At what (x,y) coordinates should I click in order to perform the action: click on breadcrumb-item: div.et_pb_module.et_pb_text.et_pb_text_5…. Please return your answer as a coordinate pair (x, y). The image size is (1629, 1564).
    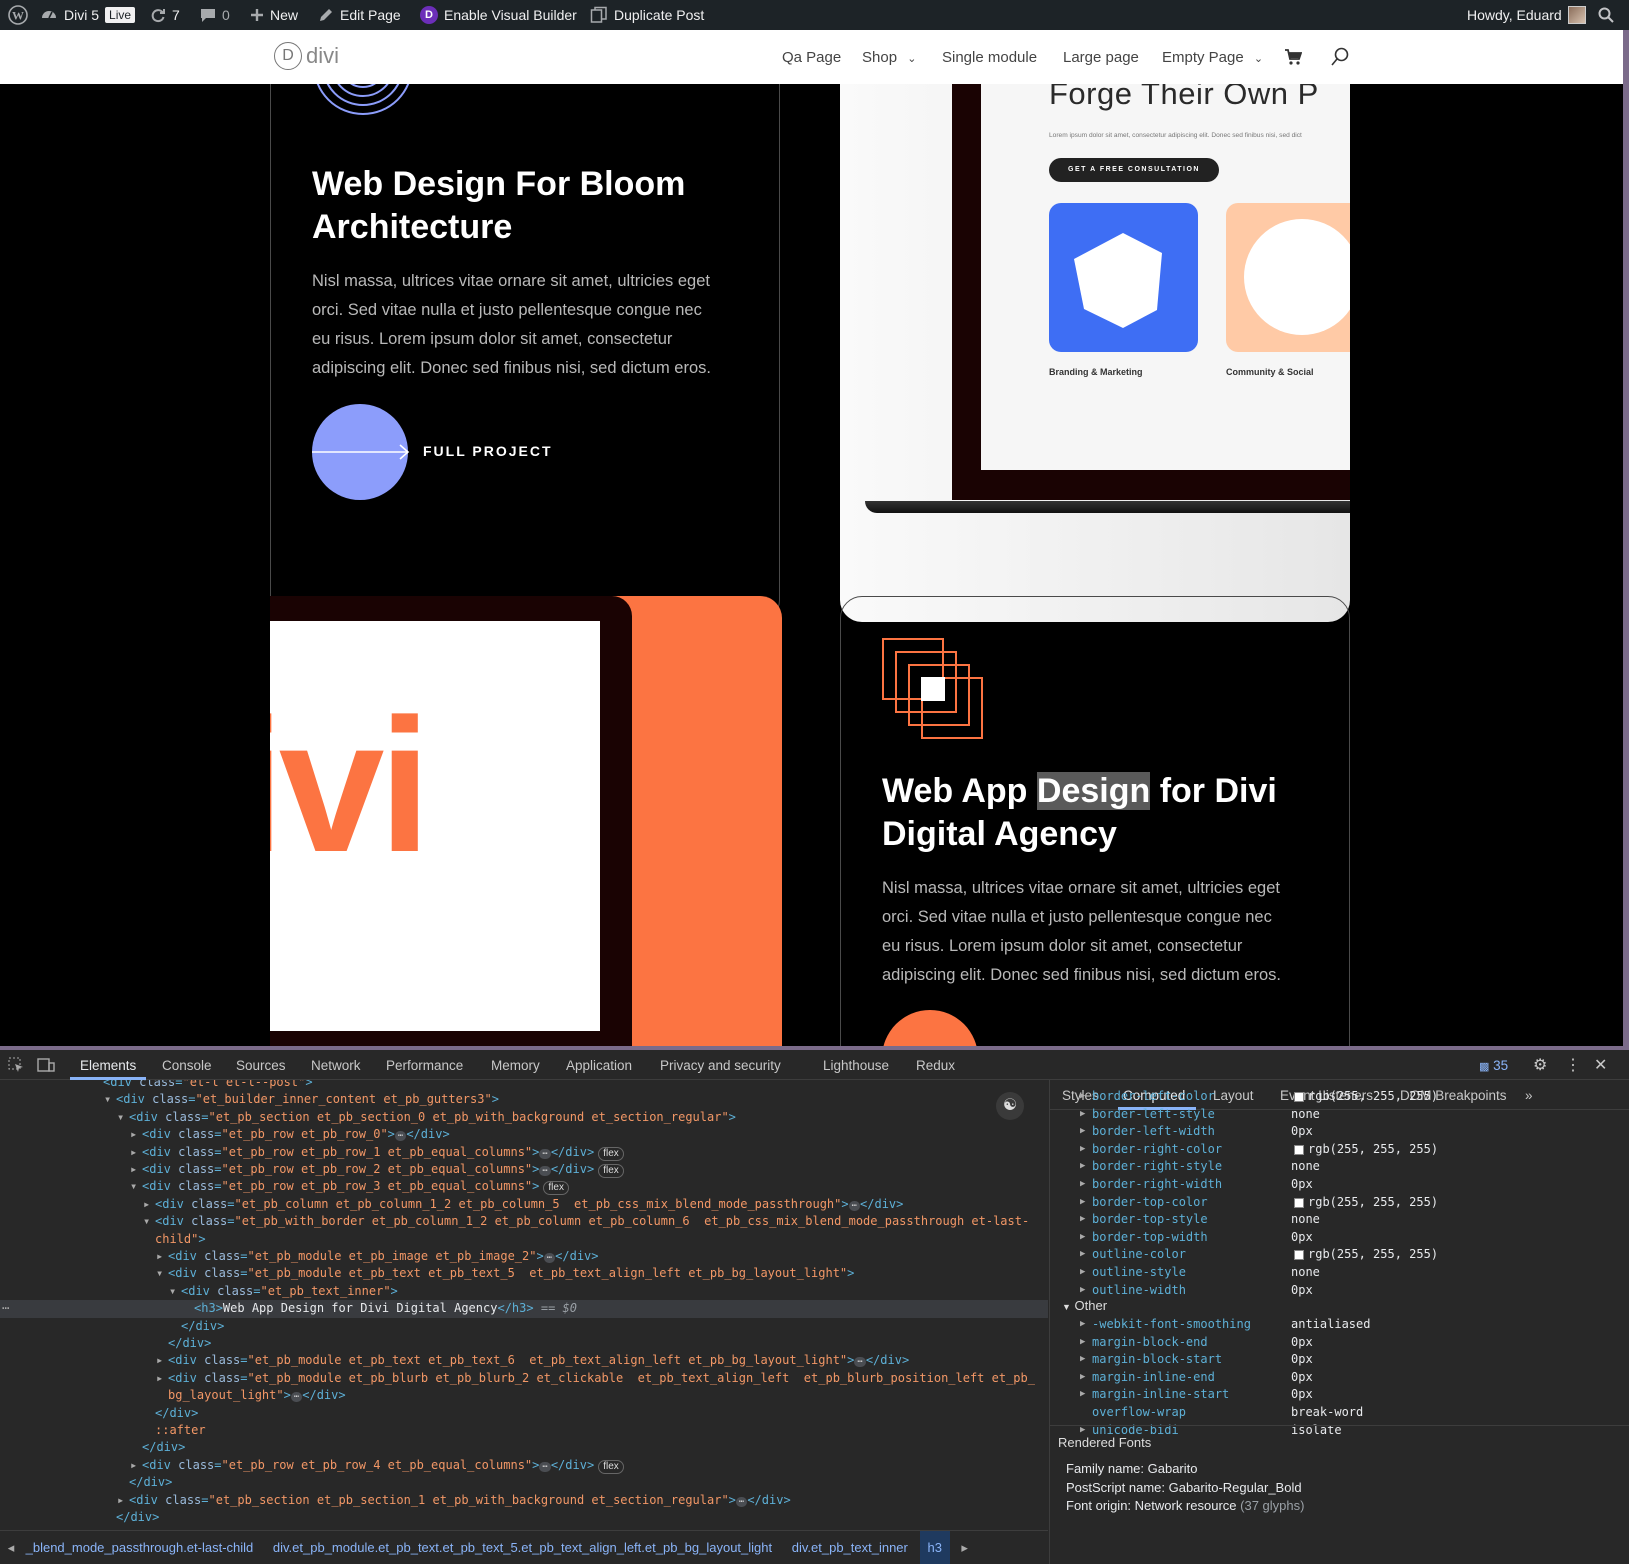
    Looking at the image, I should click on (522, 1547).